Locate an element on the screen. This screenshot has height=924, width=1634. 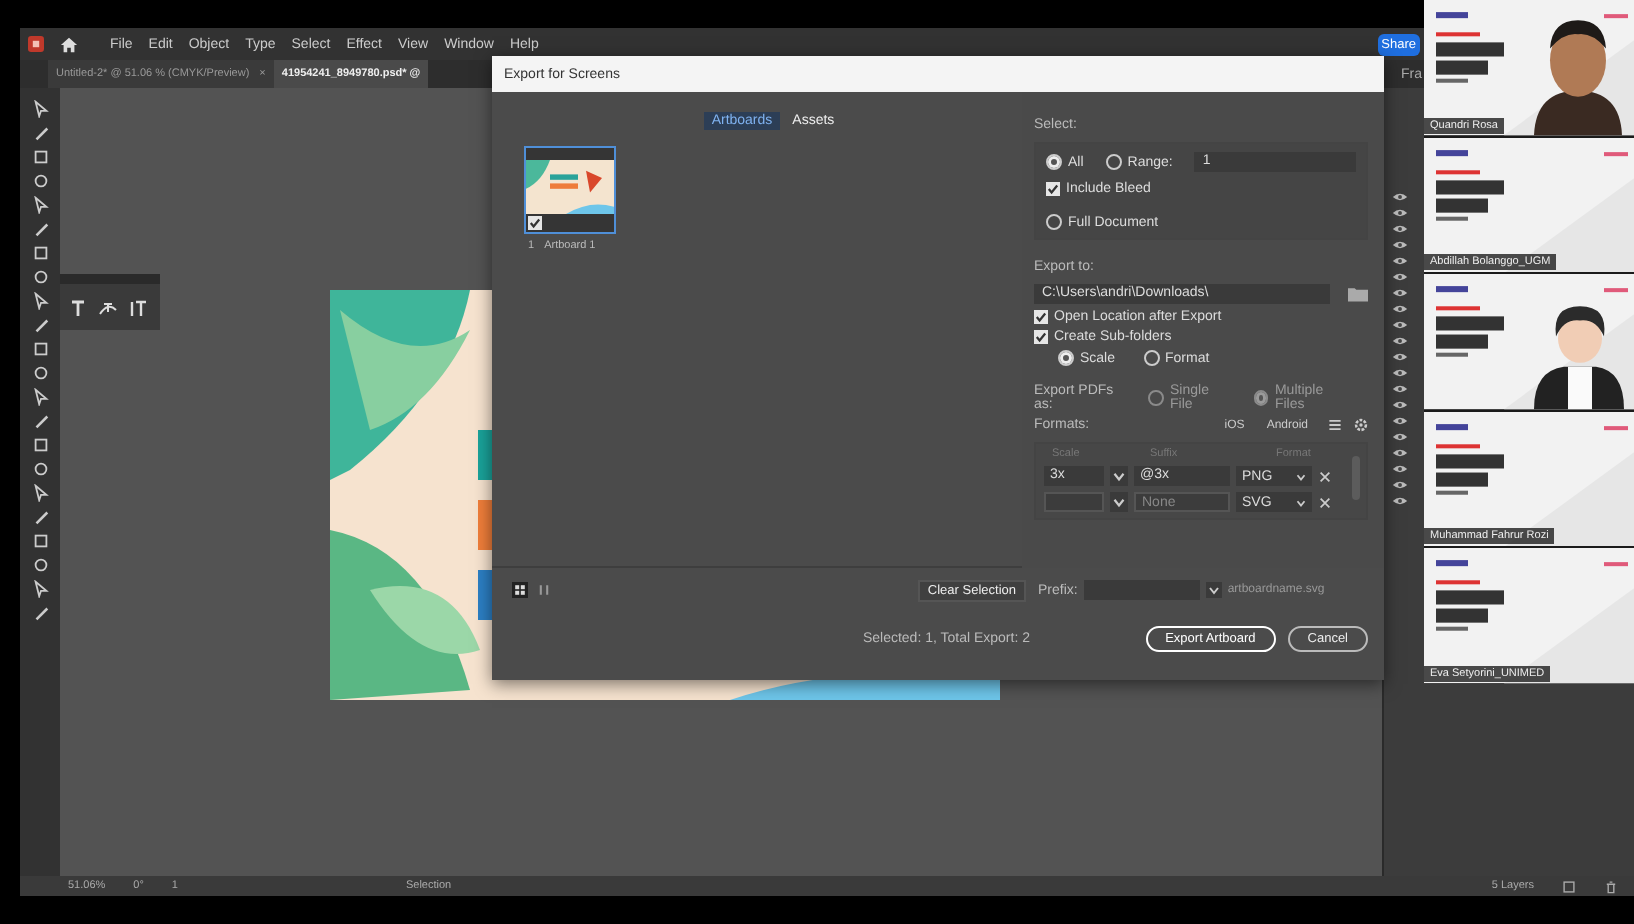
type-on-path-icon is located at coordinates (108, 308).